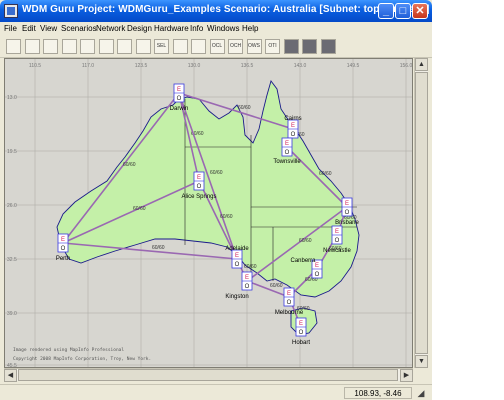  What do you see at coordinates (12, 231) in the screenshot?
I see `grid-labels-left: 13.019.526.032.539.045.5` at bounding box center [12, 231].